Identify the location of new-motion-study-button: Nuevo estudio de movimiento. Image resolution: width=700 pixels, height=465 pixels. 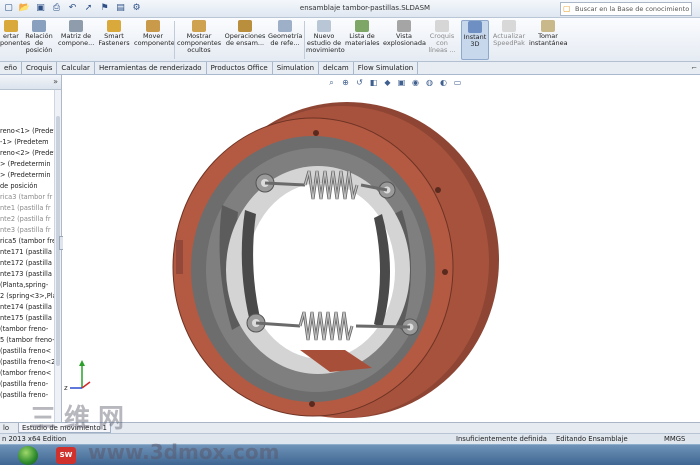
(325, 37).